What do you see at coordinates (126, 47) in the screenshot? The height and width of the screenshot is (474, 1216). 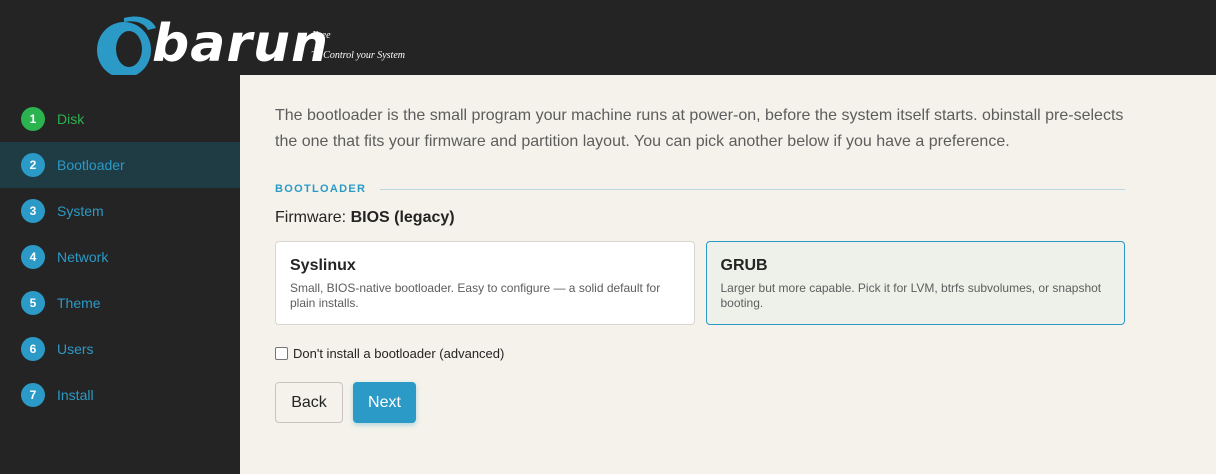 I see `obarun-logo-icon` at bounding box center [126, 47].